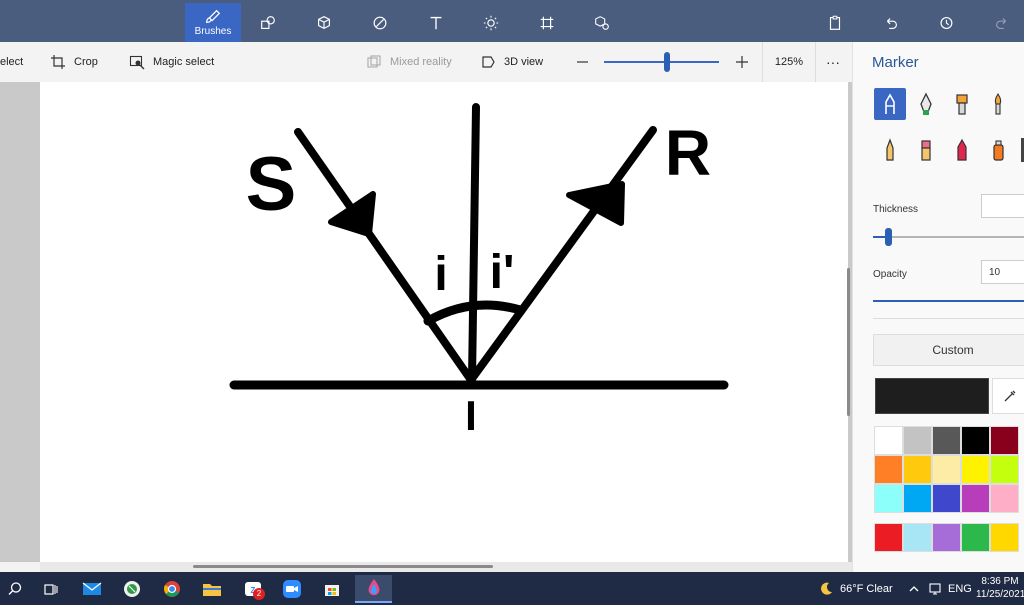  I want to click on store-icon, so click(332, 590).